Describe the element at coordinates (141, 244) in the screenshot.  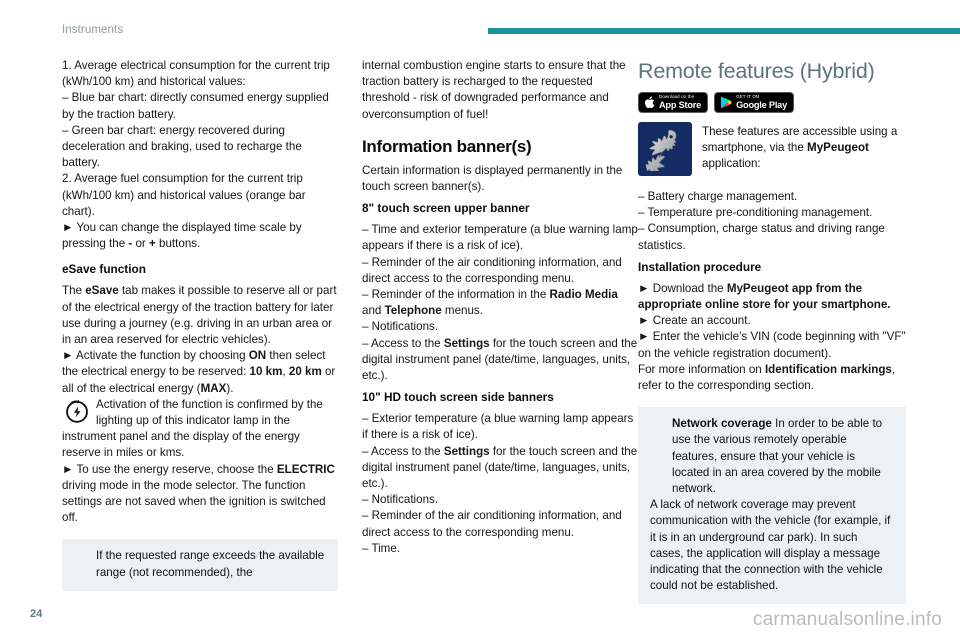
I see `timescale-mid: or` at that location.